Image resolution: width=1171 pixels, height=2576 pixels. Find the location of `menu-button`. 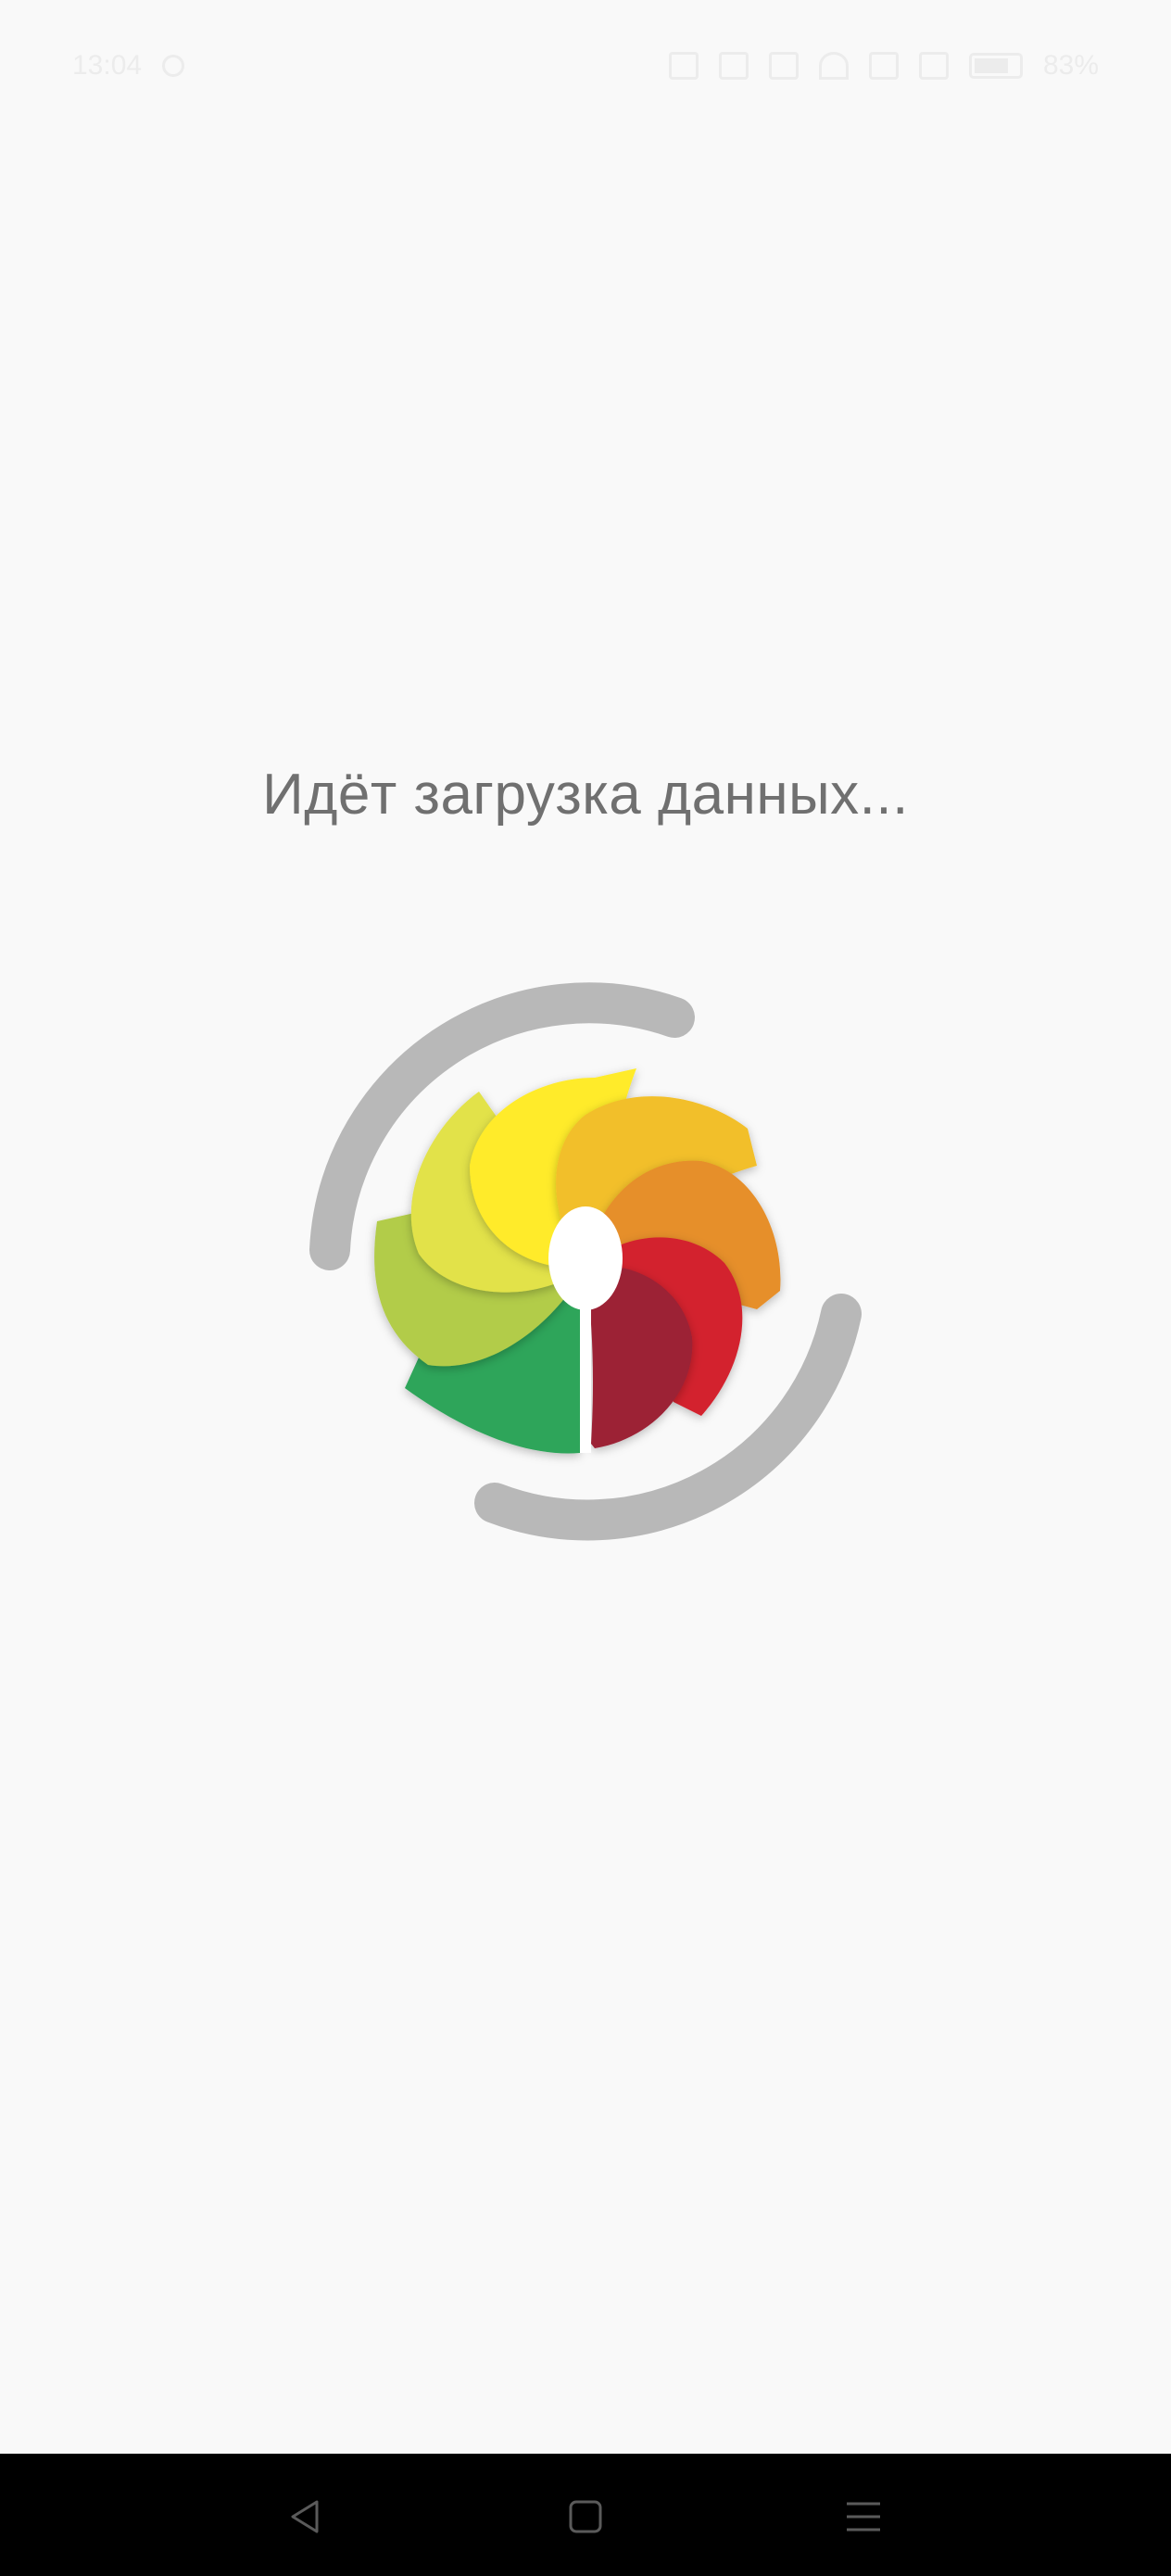

menu-button is located at coordinates (863, 2517).